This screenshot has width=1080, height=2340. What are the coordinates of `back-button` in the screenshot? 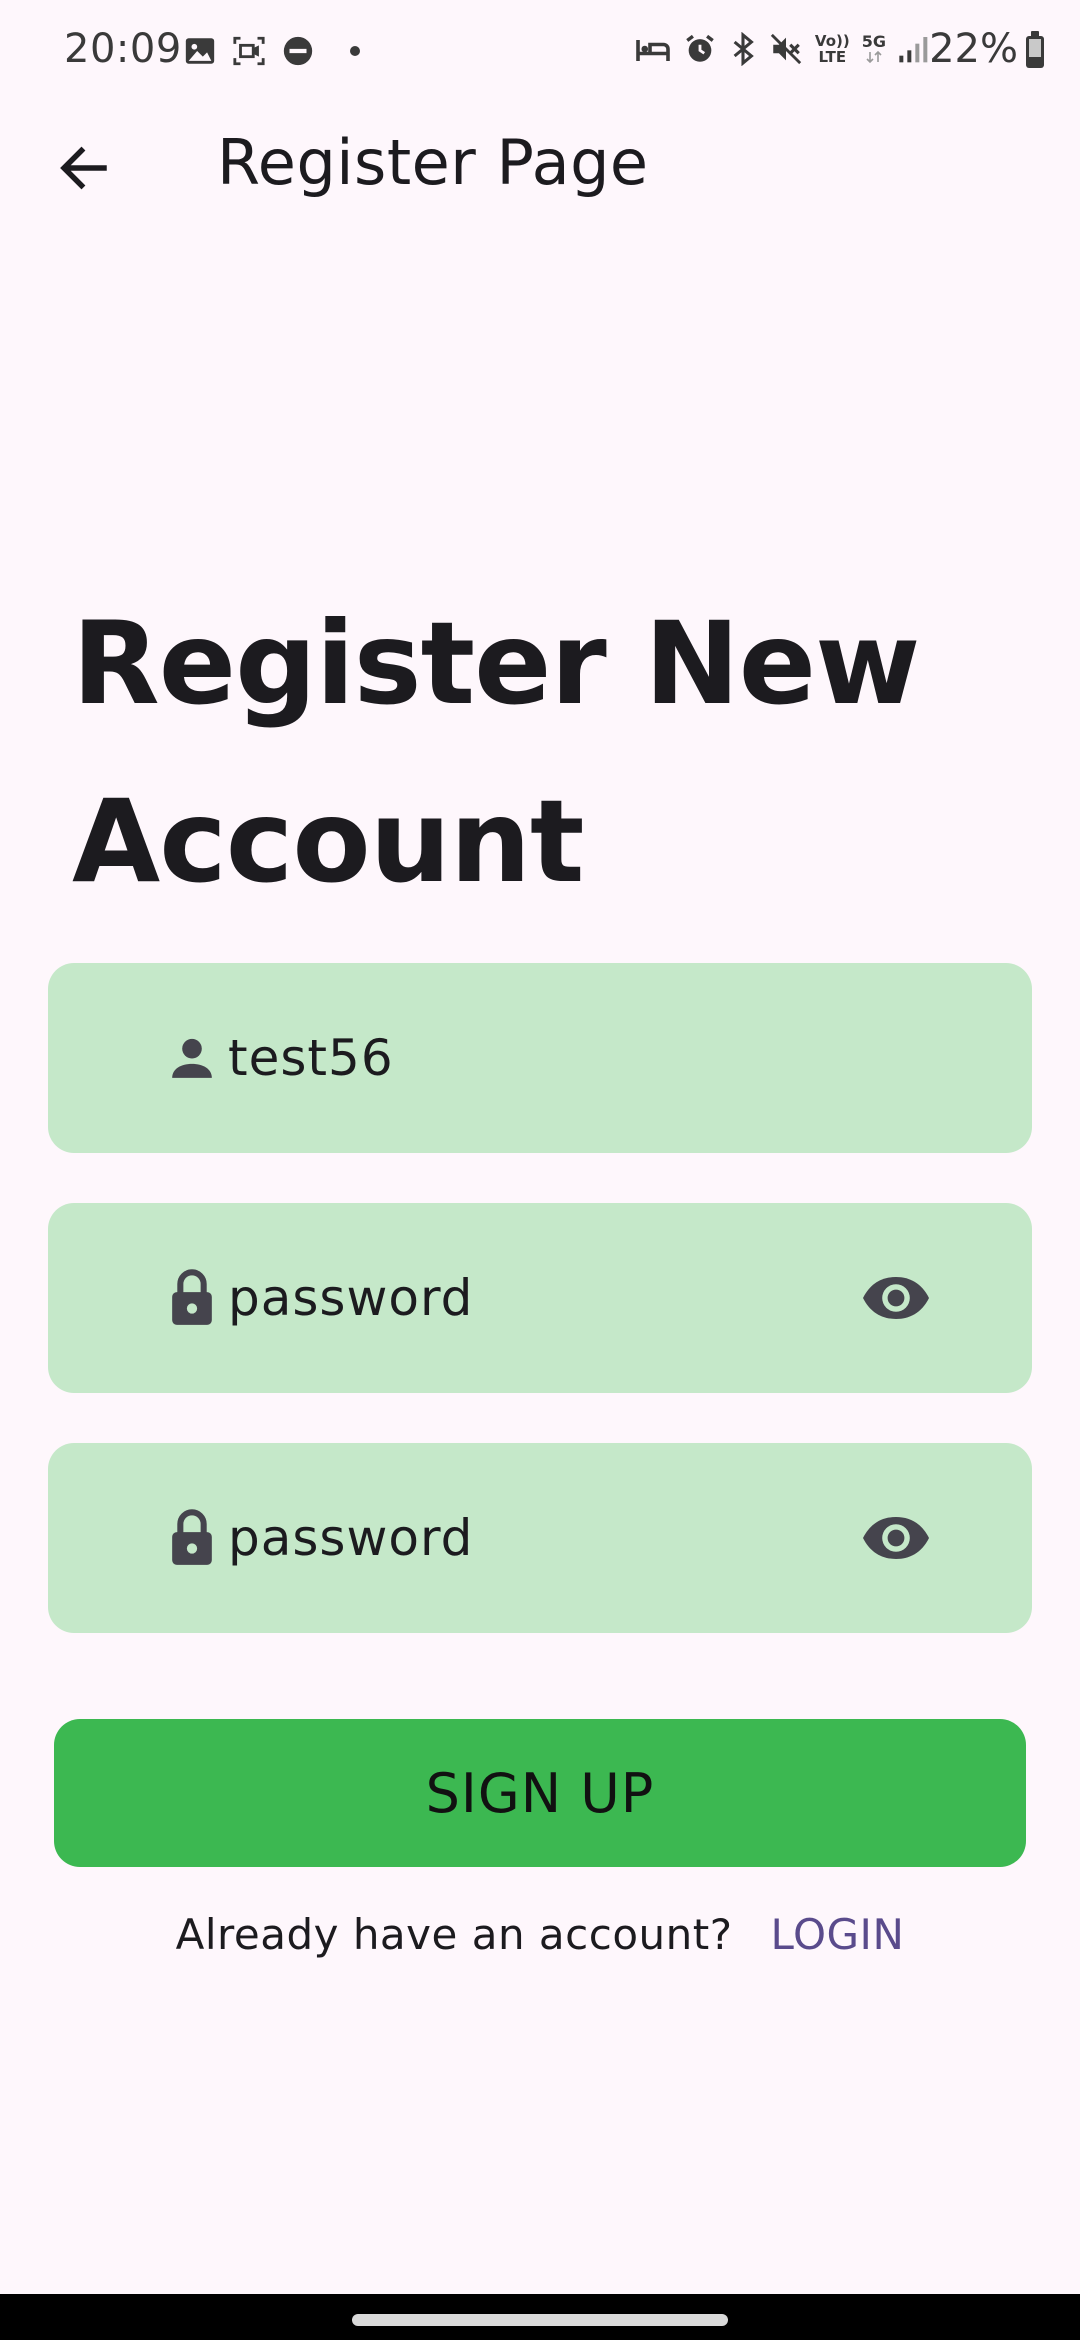 It's located at (84, 168).